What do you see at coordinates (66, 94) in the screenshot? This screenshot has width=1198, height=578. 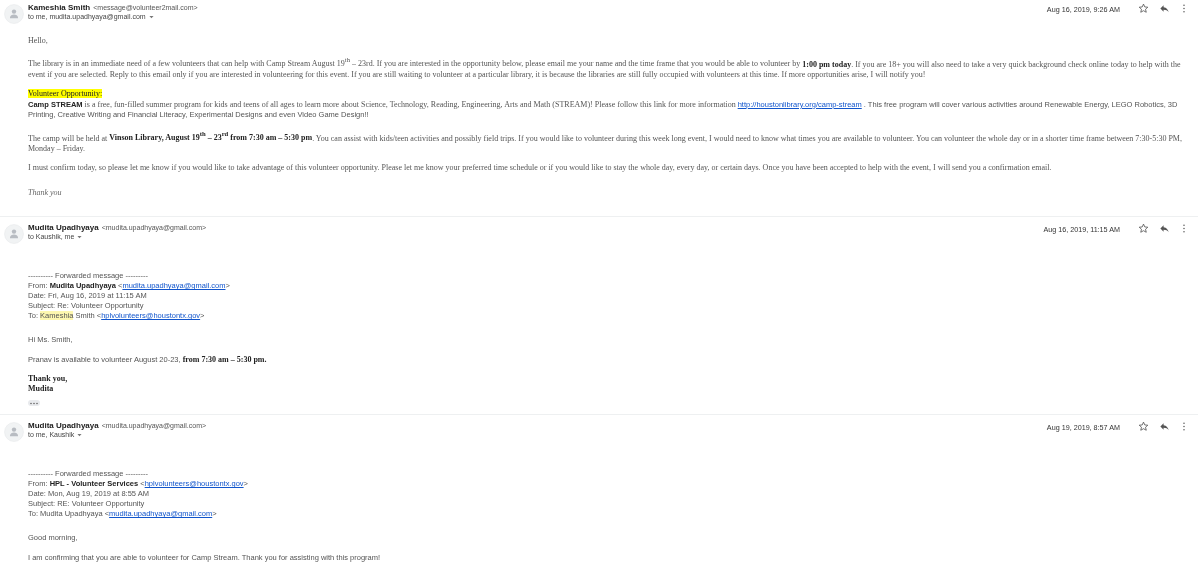 I see `highlighted-heading: Volunteer Opportunity:` at bounding box center [66, 94].